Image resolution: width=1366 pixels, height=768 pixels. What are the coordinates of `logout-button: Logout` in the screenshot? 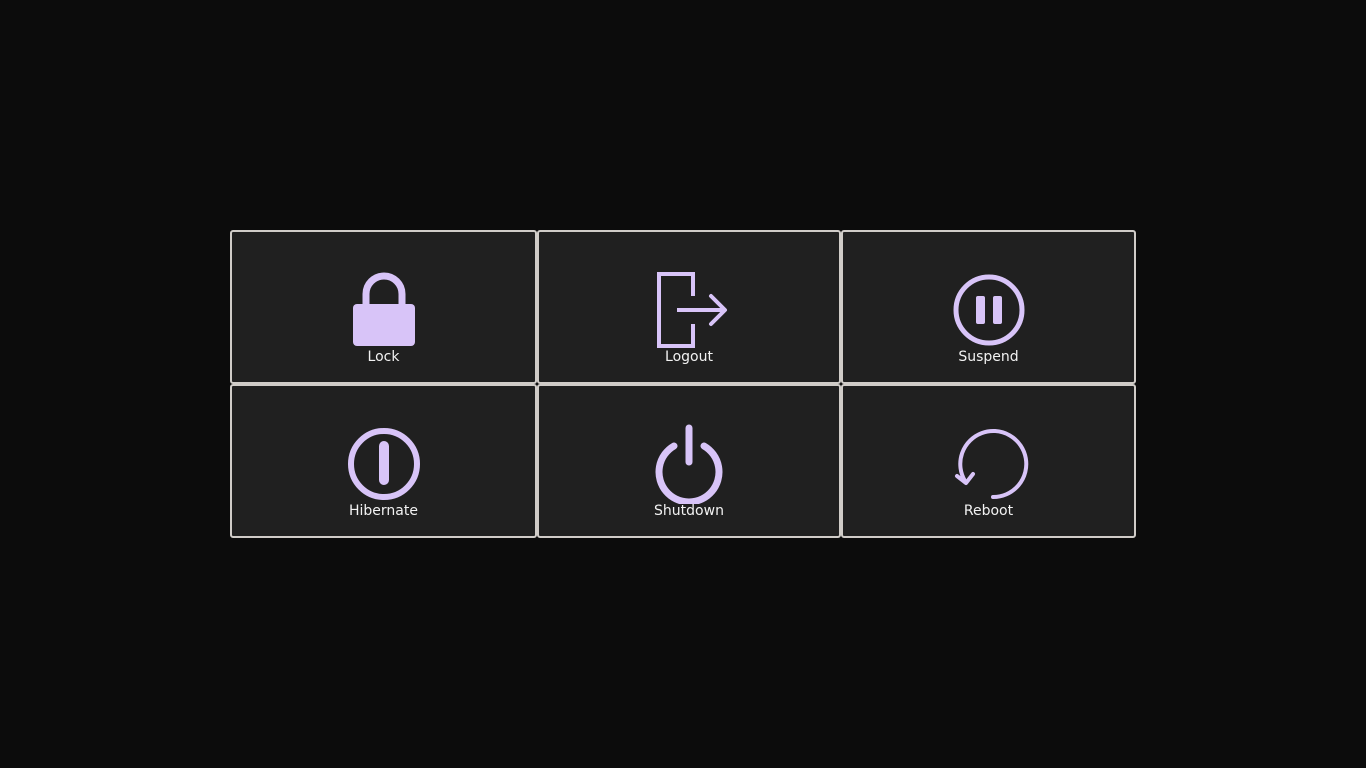 It's located at (689, 307).